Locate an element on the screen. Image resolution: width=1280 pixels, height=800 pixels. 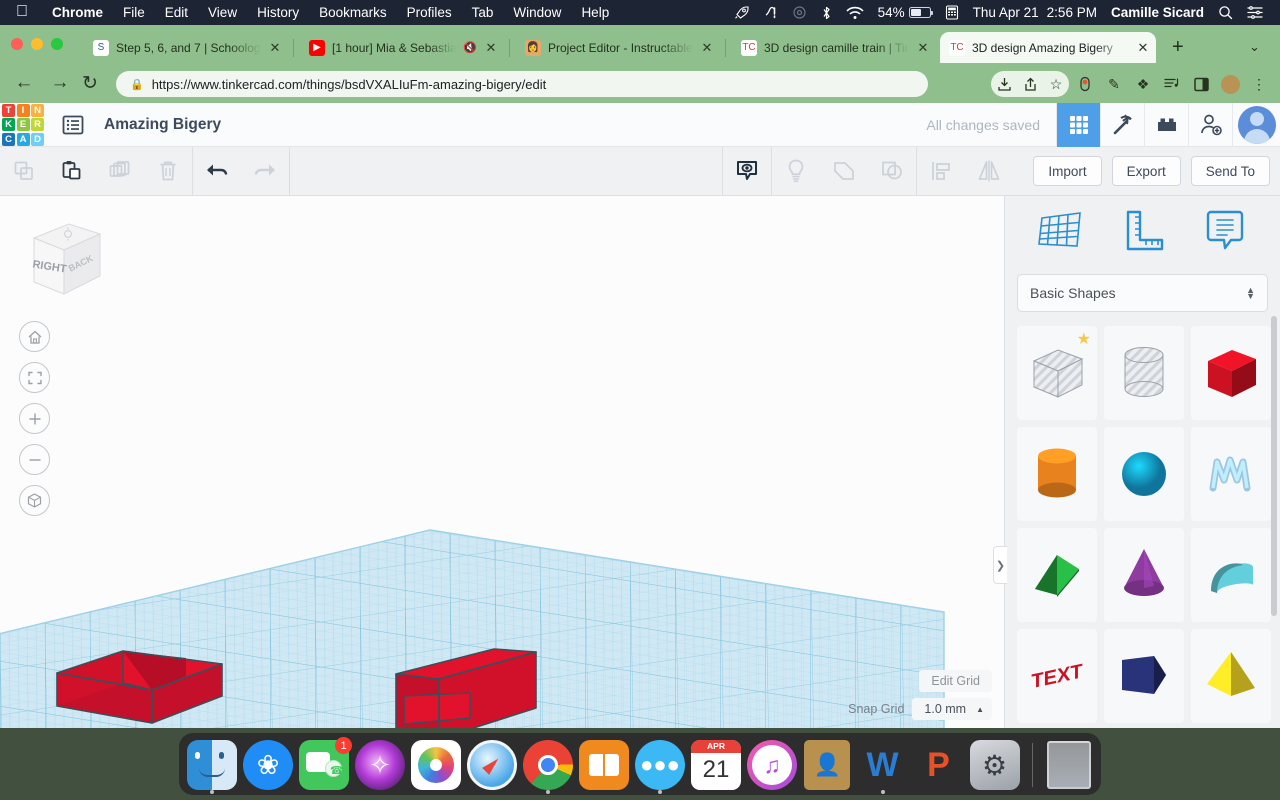
sphere-shape is located at coordinates (1144, 474).